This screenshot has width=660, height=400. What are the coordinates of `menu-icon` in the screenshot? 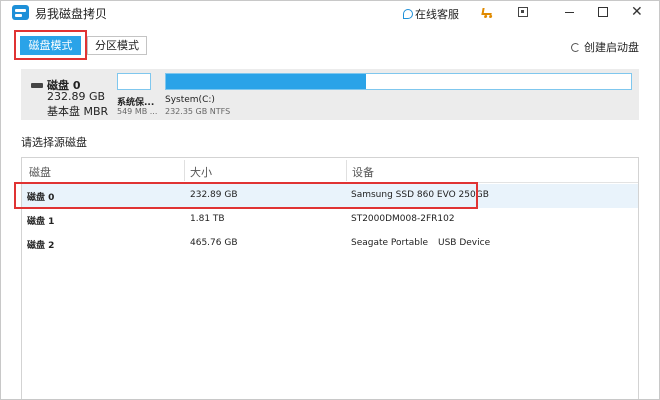 It's located at (523, 12).